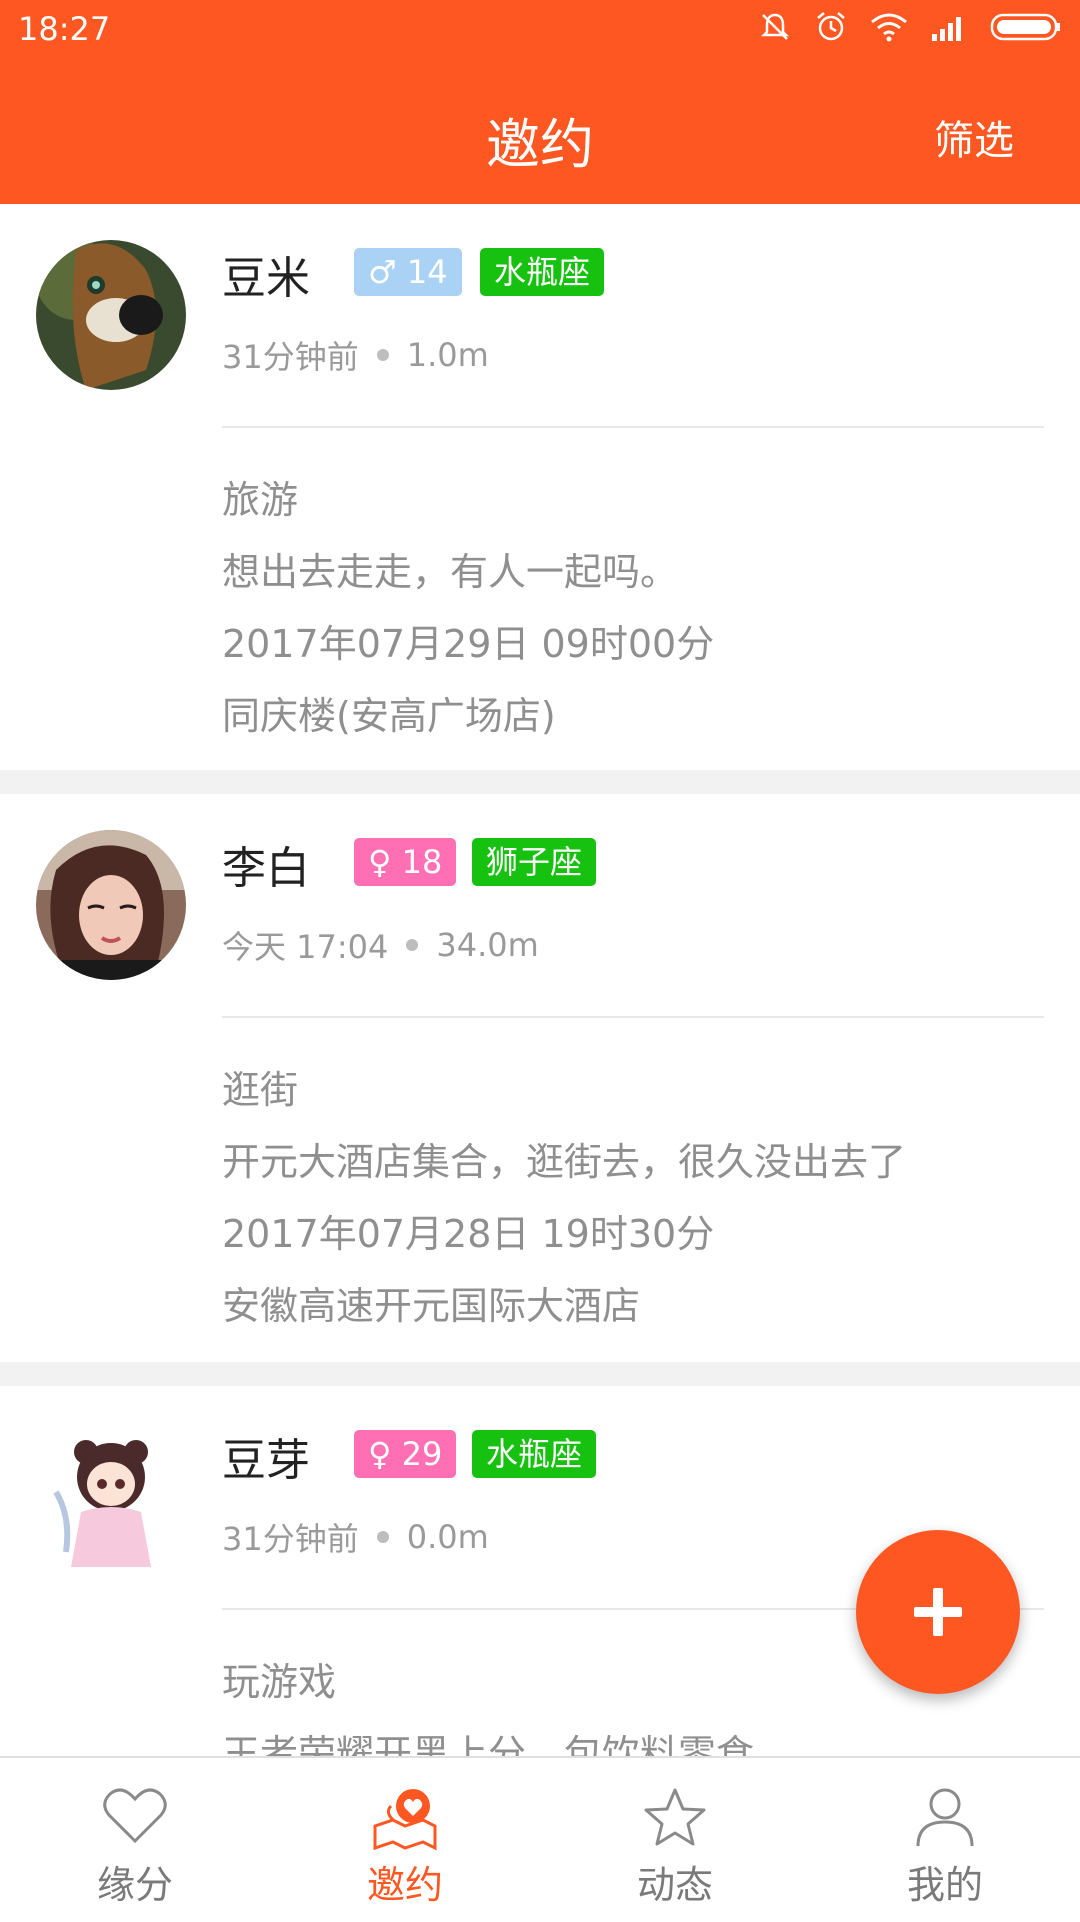 Image resolution: width=1080 pixels, height=1922 pixels. What do you see at coordinates (540, 144) in the screenshot?
I see `page-title: 邀约` at bounding box center [540, 144].